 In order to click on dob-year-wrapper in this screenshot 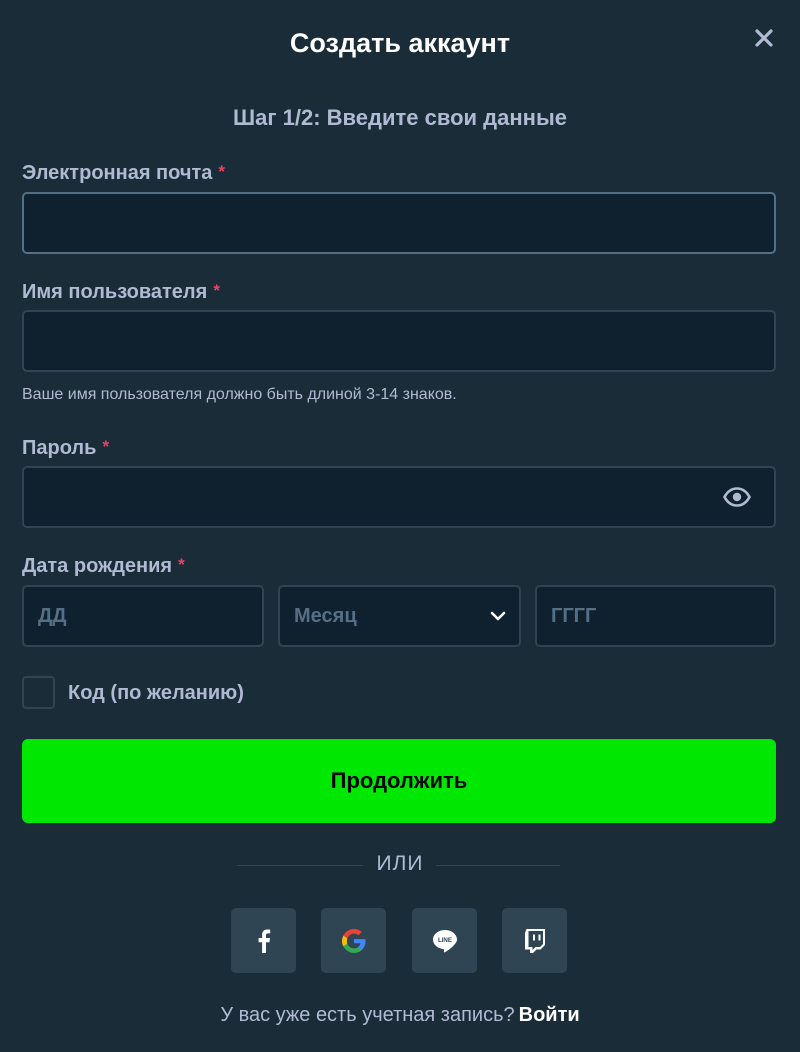, I will do `click(655, 616)`.